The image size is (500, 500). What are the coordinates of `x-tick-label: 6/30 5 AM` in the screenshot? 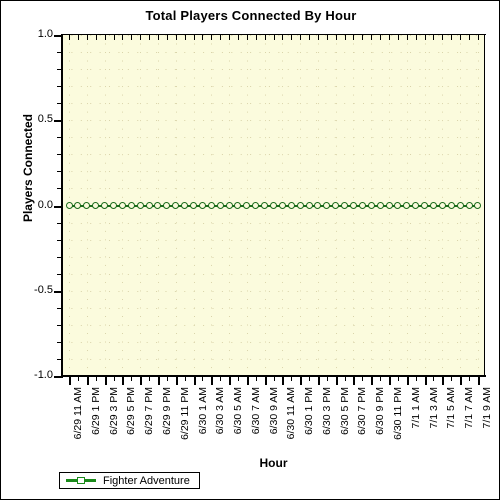 It's located at (238, 411).